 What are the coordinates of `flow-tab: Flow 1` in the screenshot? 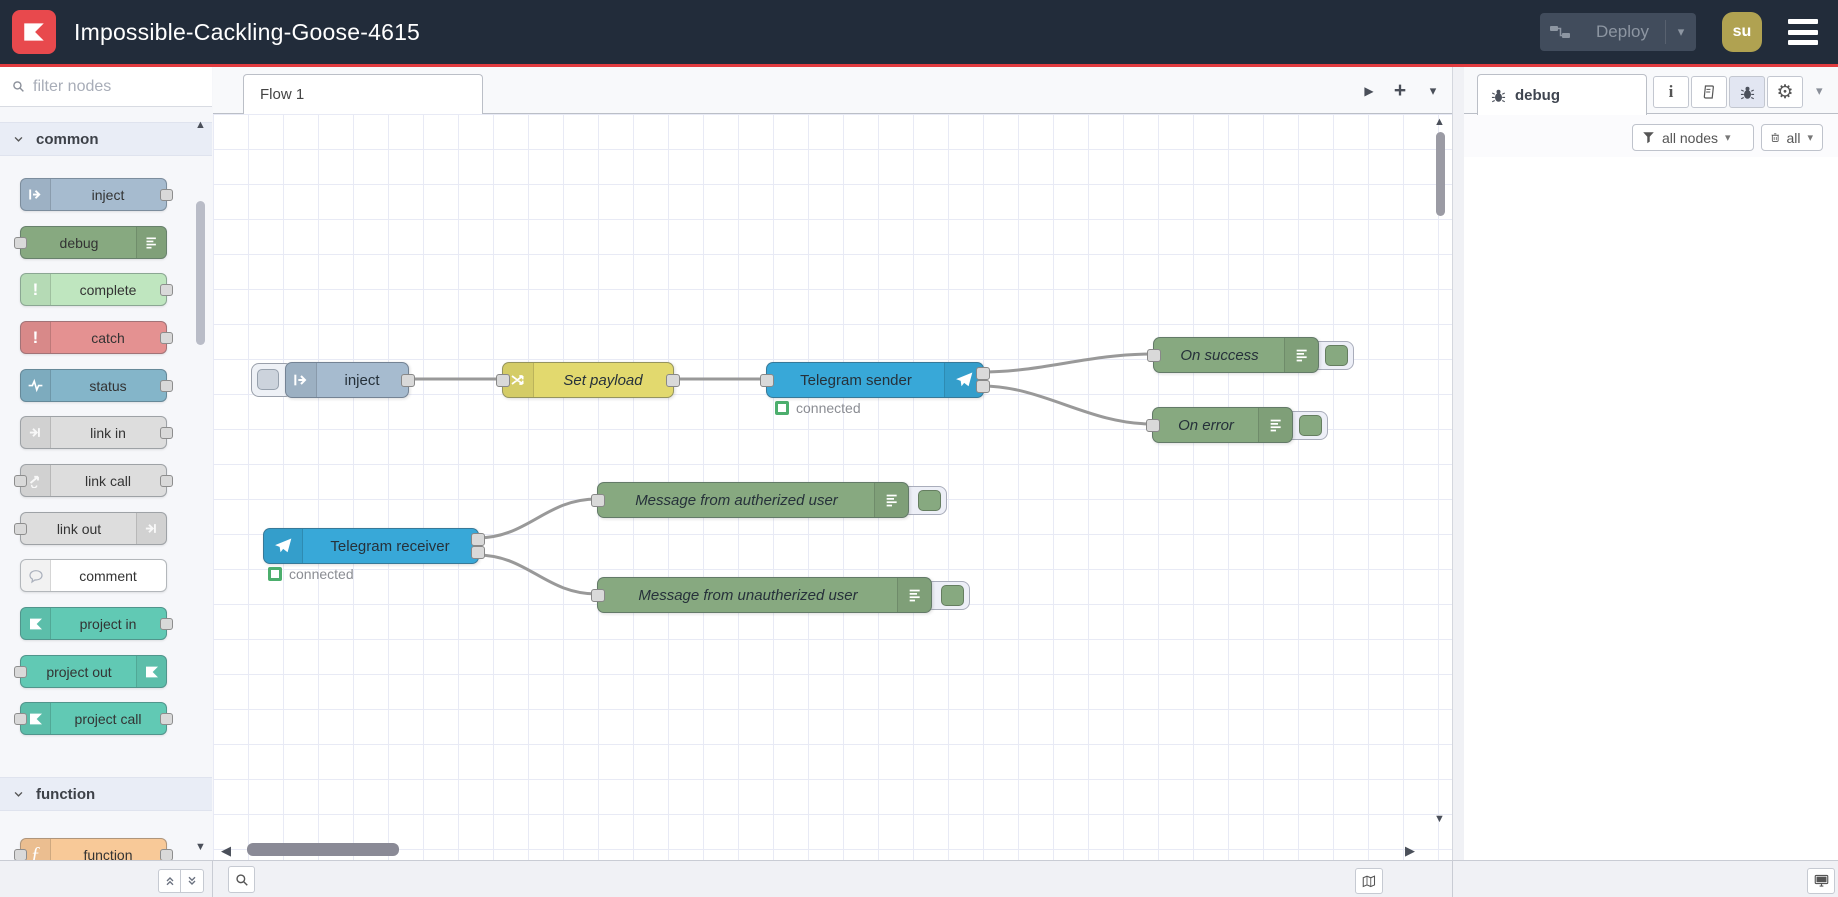 It's located at (363, 94).